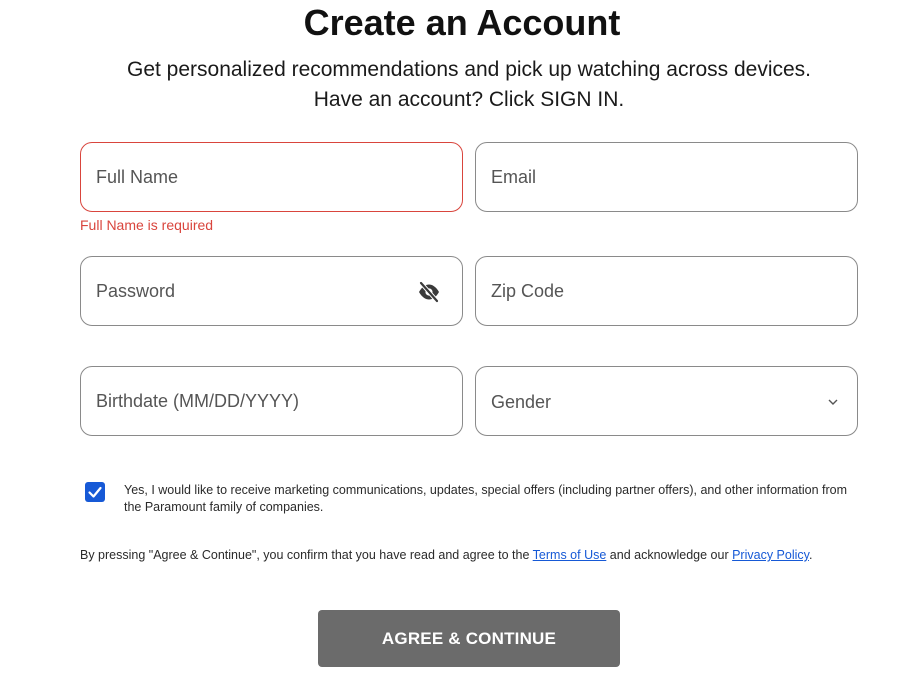  Describe the element at coordinates (147, 225) in the screenshot. I see `full-name-error: Full Name is required` at that location.